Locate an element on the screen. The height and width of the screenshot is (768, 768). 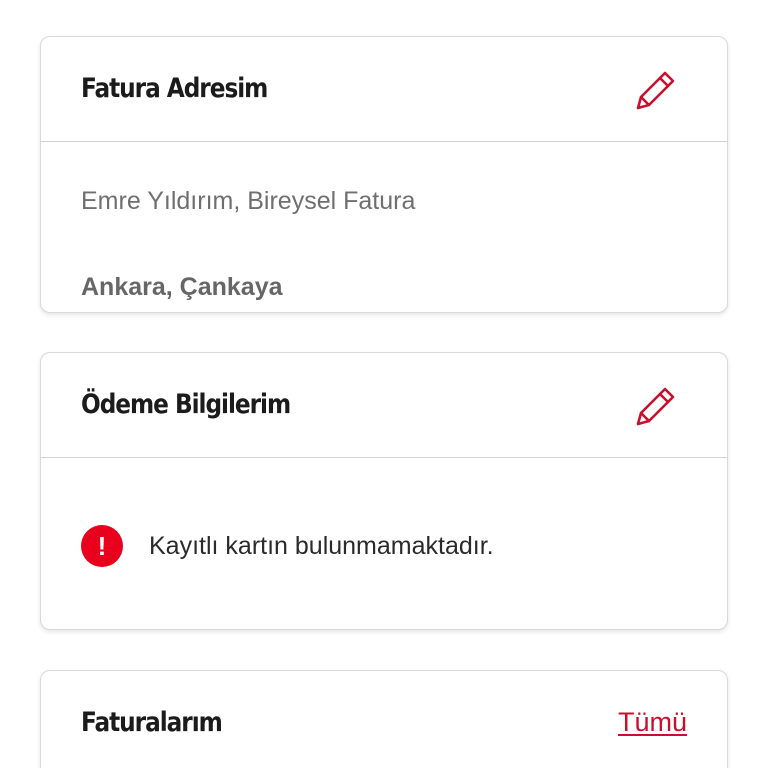
billing-address-name-line: Emre Yıldırım, Bireysel Fatura is located at coordinates (248, 201).